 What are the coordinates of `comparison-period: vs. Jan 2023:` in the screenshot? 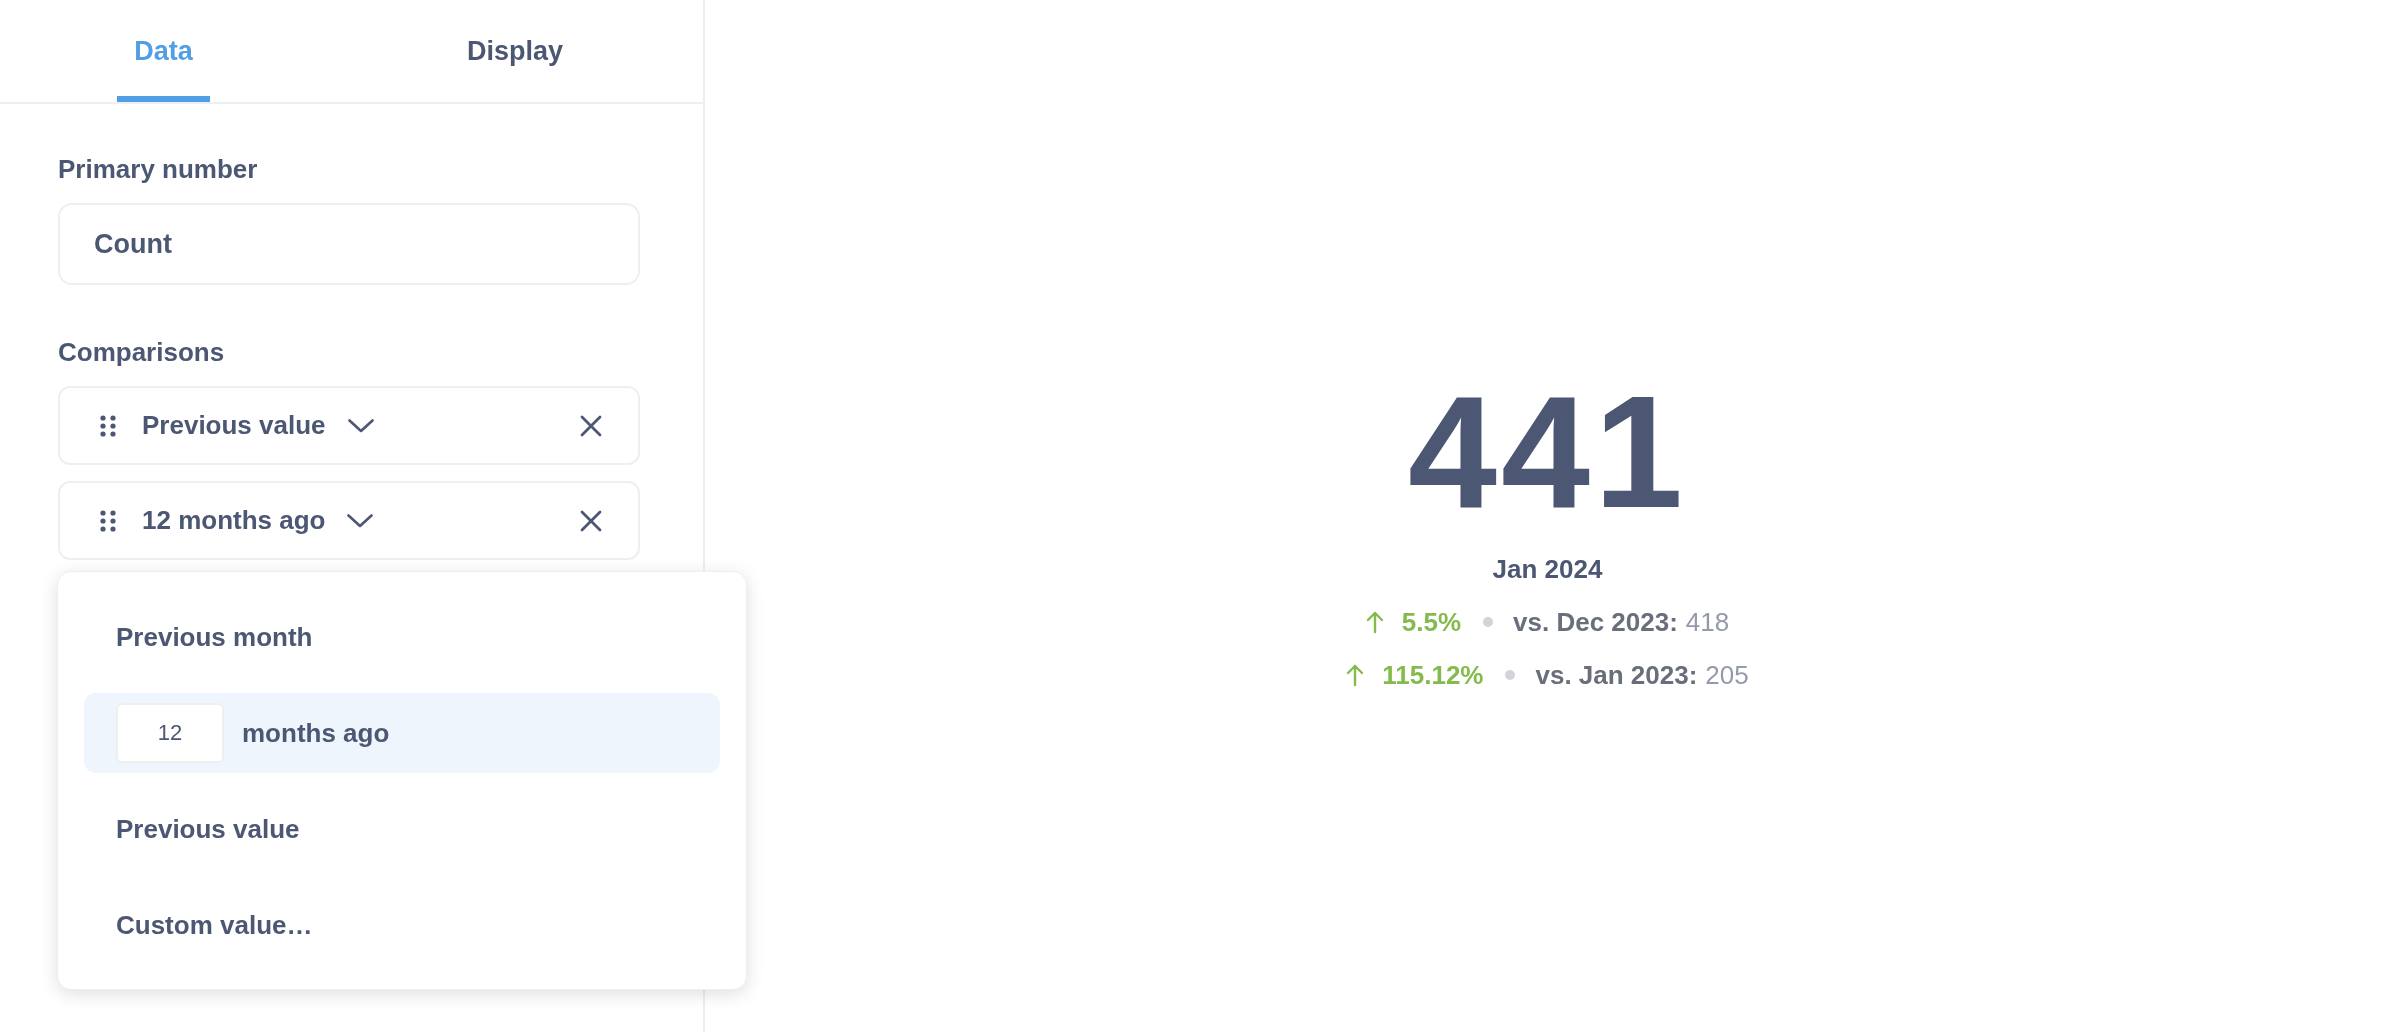 It's located at (1616, 675).